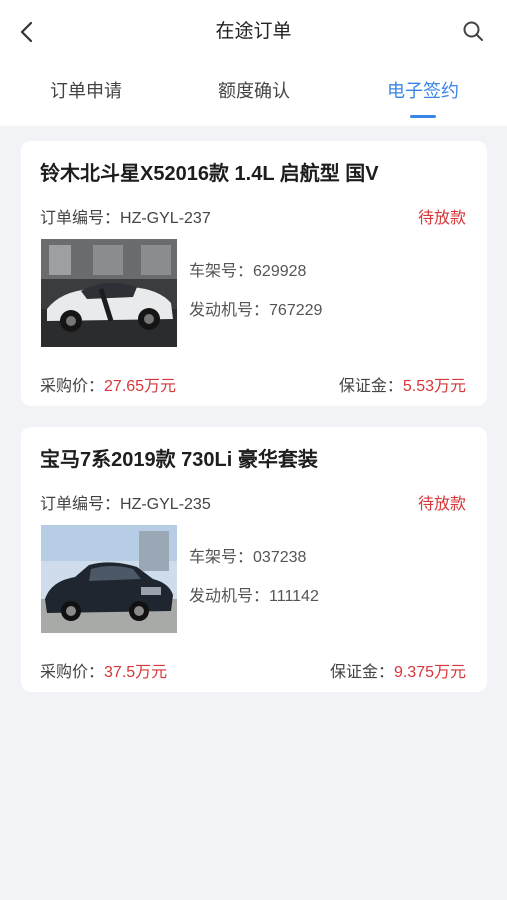 The image size is (507, 900). I want to click on tab-order-apply: 订单申请, so click(86, 91).